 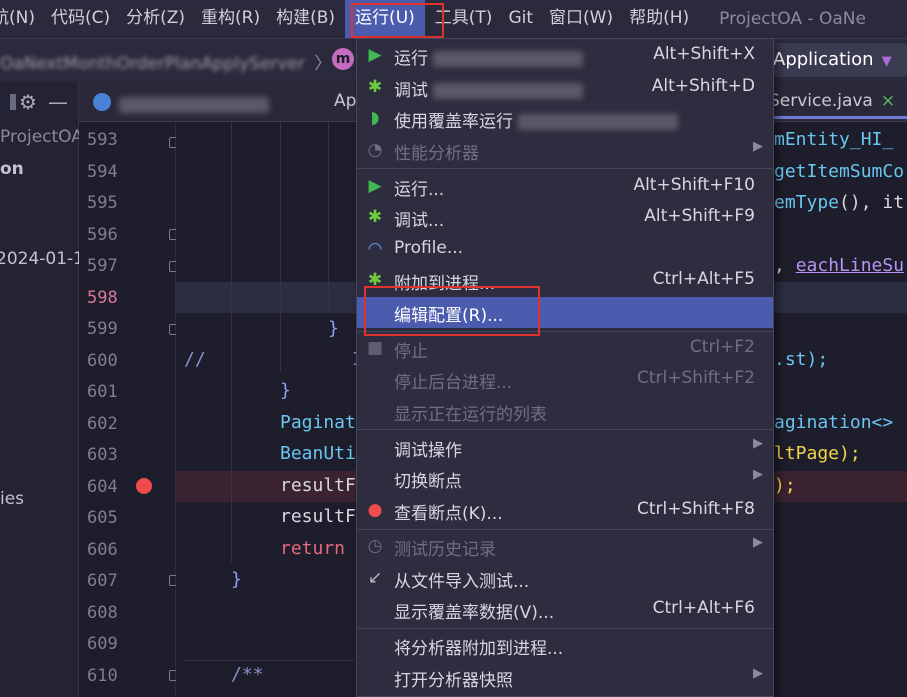 I want to click on menu-code: 代码(C), so click(x=80, y=19).